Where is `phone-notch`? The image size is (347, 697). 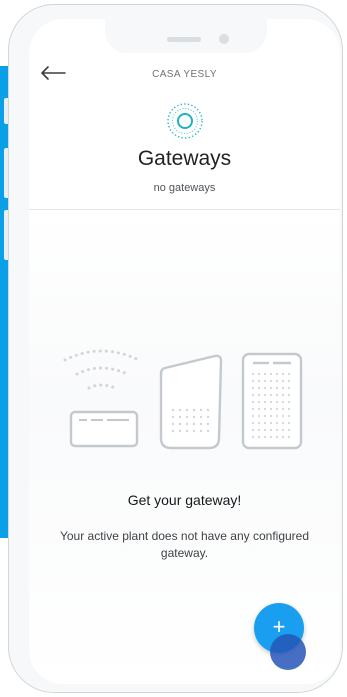 phone-notch is located at coordinates (186, 36).